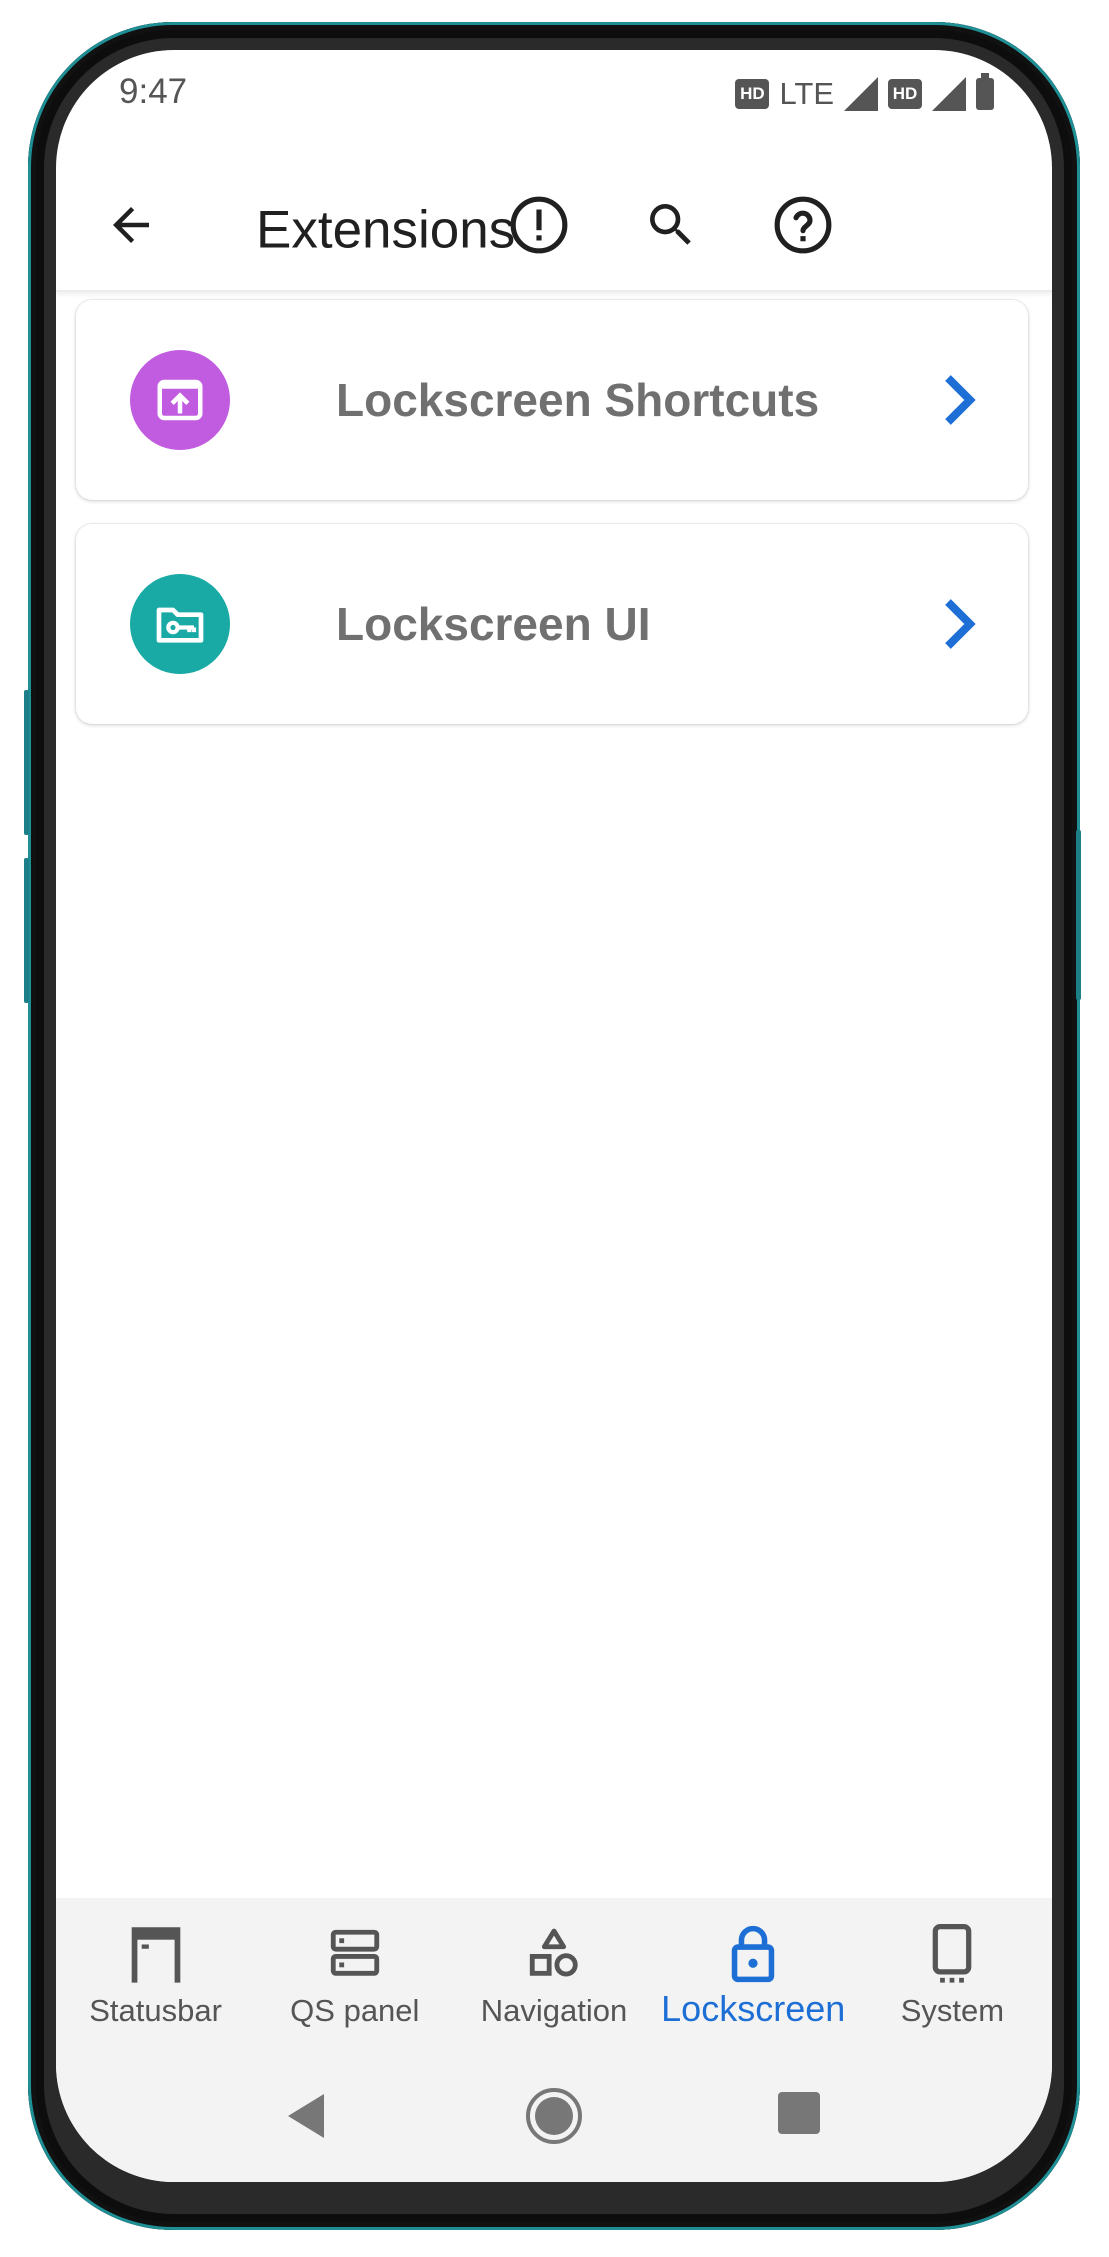  I want to click on search-icon, so click(670, 224).